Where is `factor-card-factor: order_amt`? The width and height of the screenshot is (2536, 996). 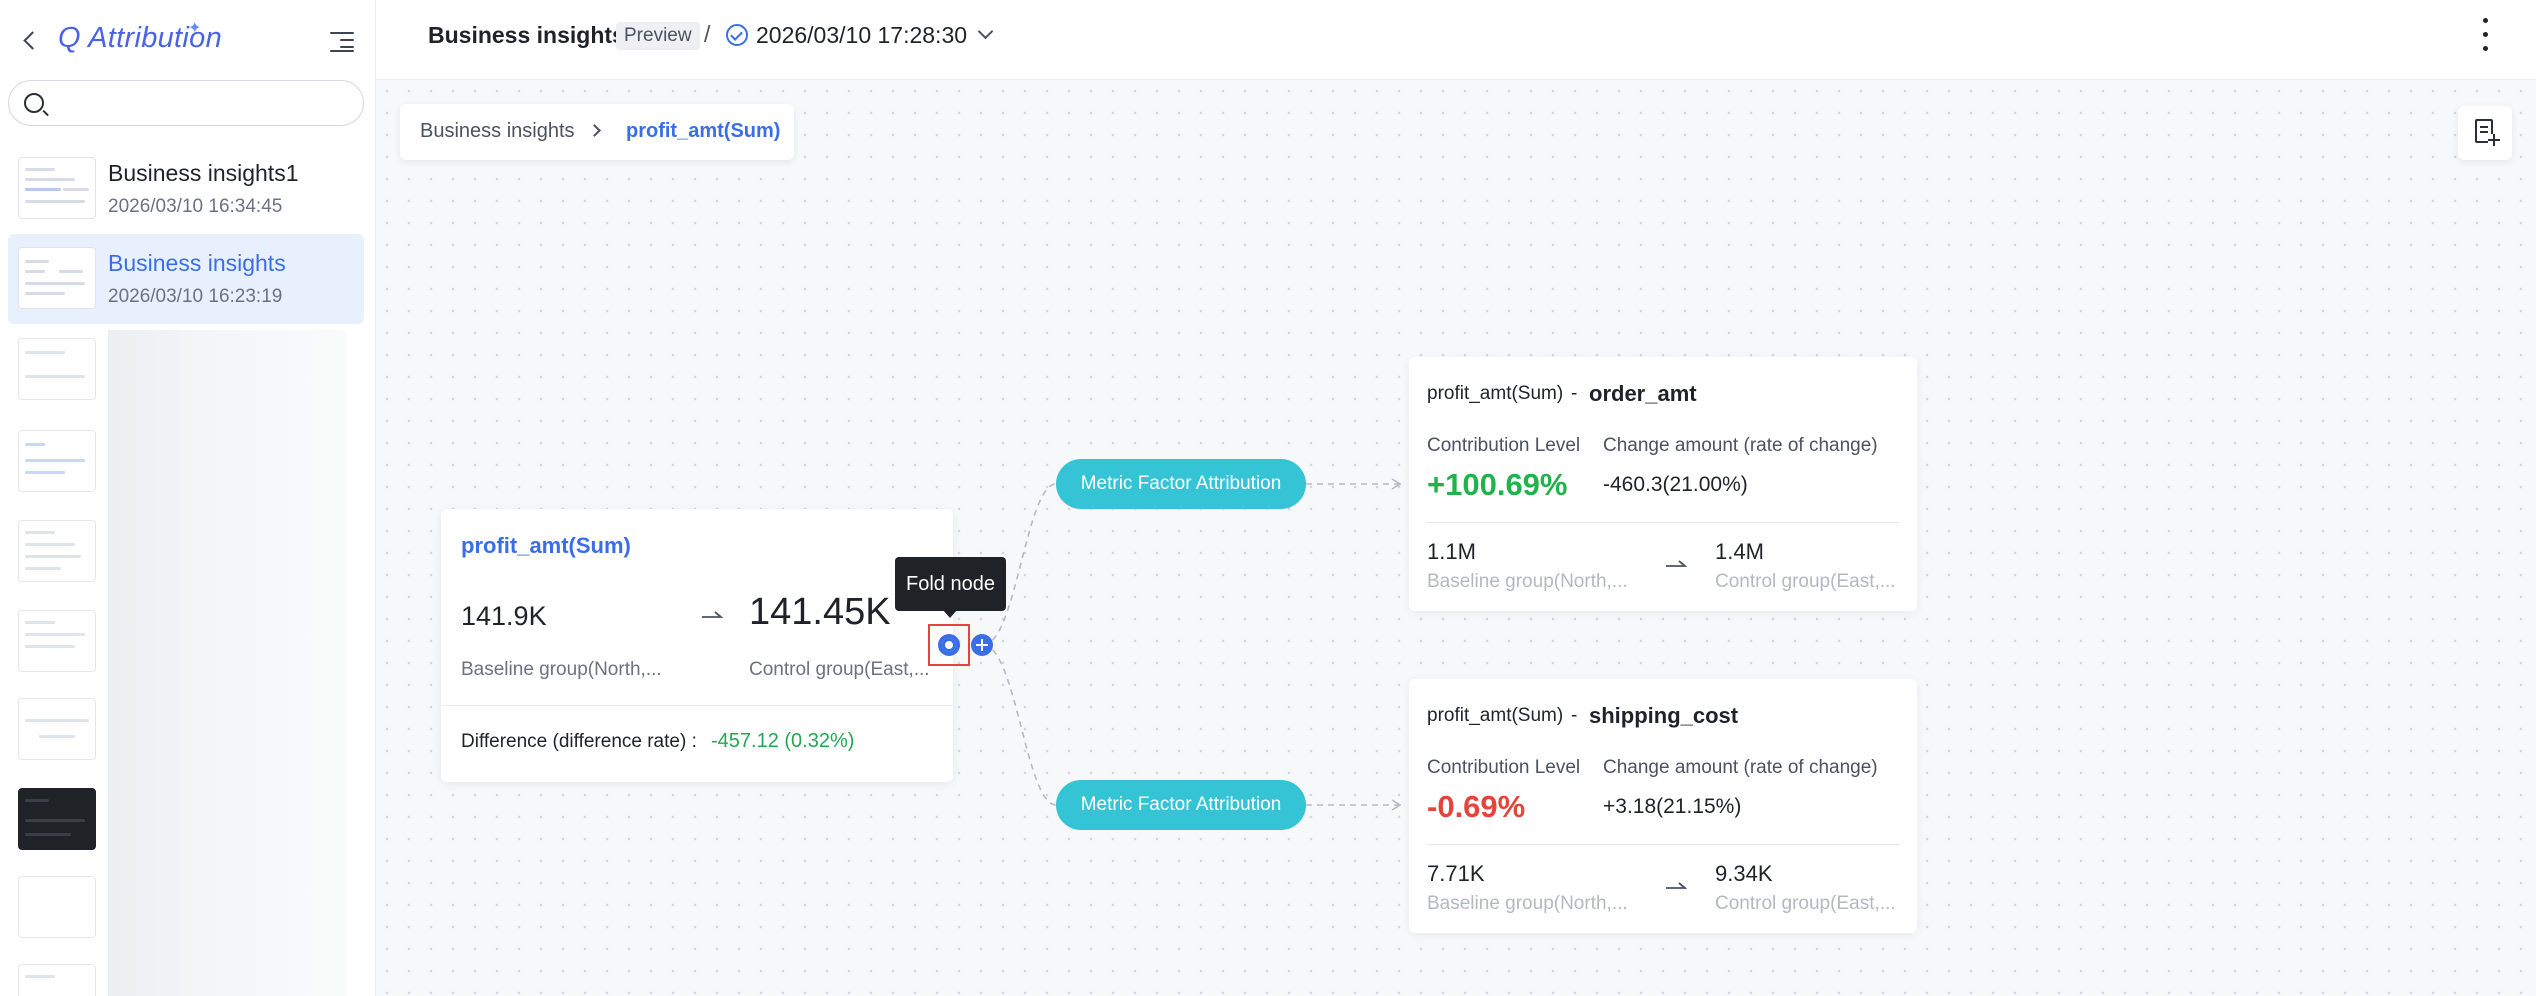 factor-card-factor: order_amt is located at coordinates (1643, 393).